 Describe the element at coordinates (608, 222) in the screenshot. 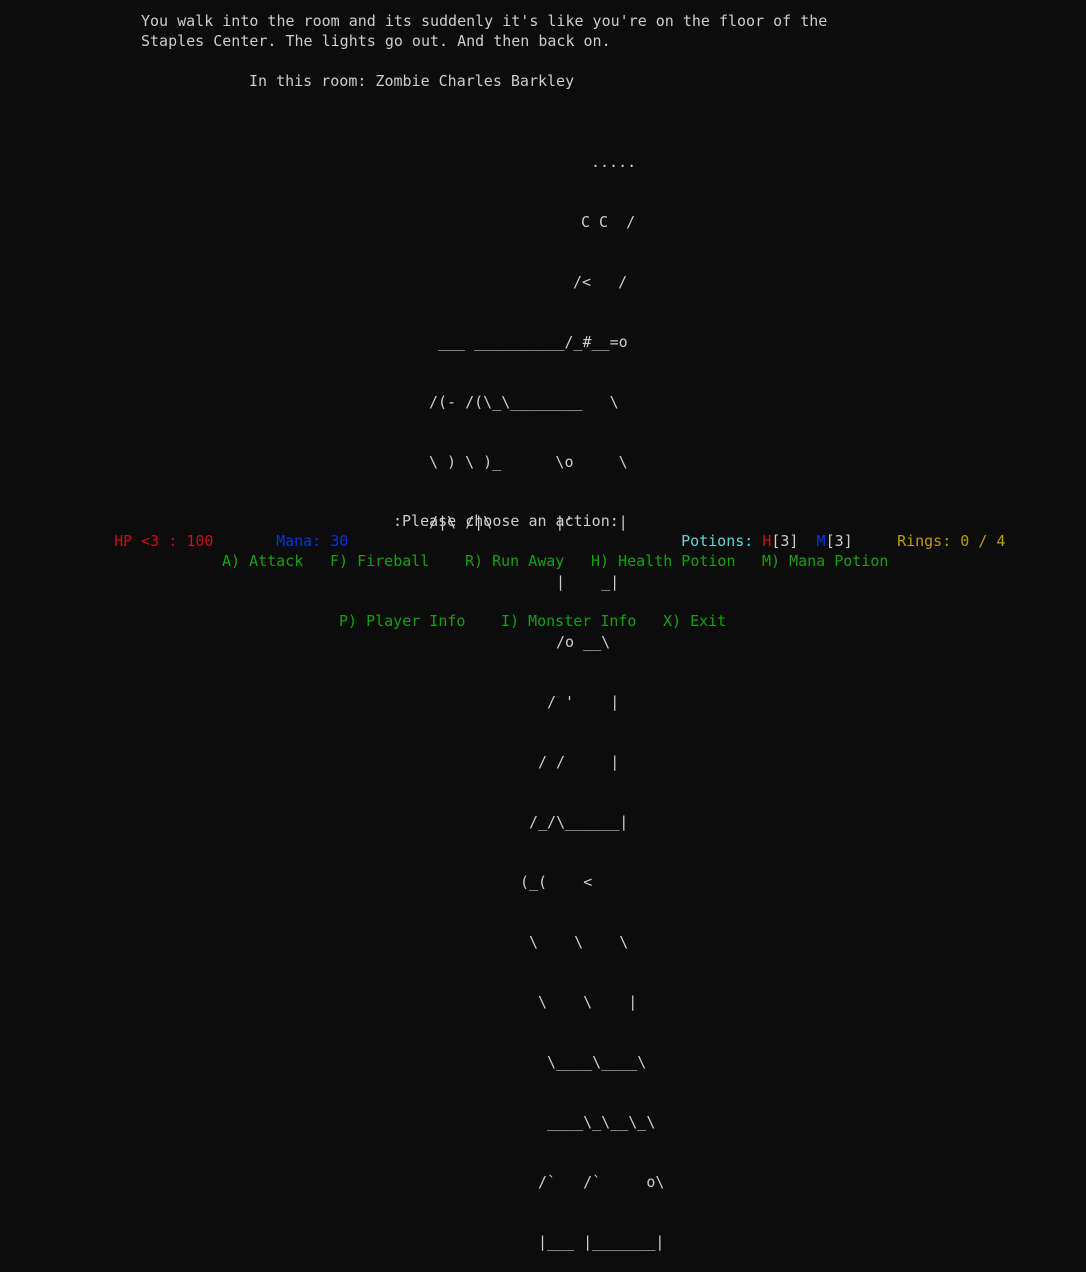

I see `art-line: C C /` at that location.